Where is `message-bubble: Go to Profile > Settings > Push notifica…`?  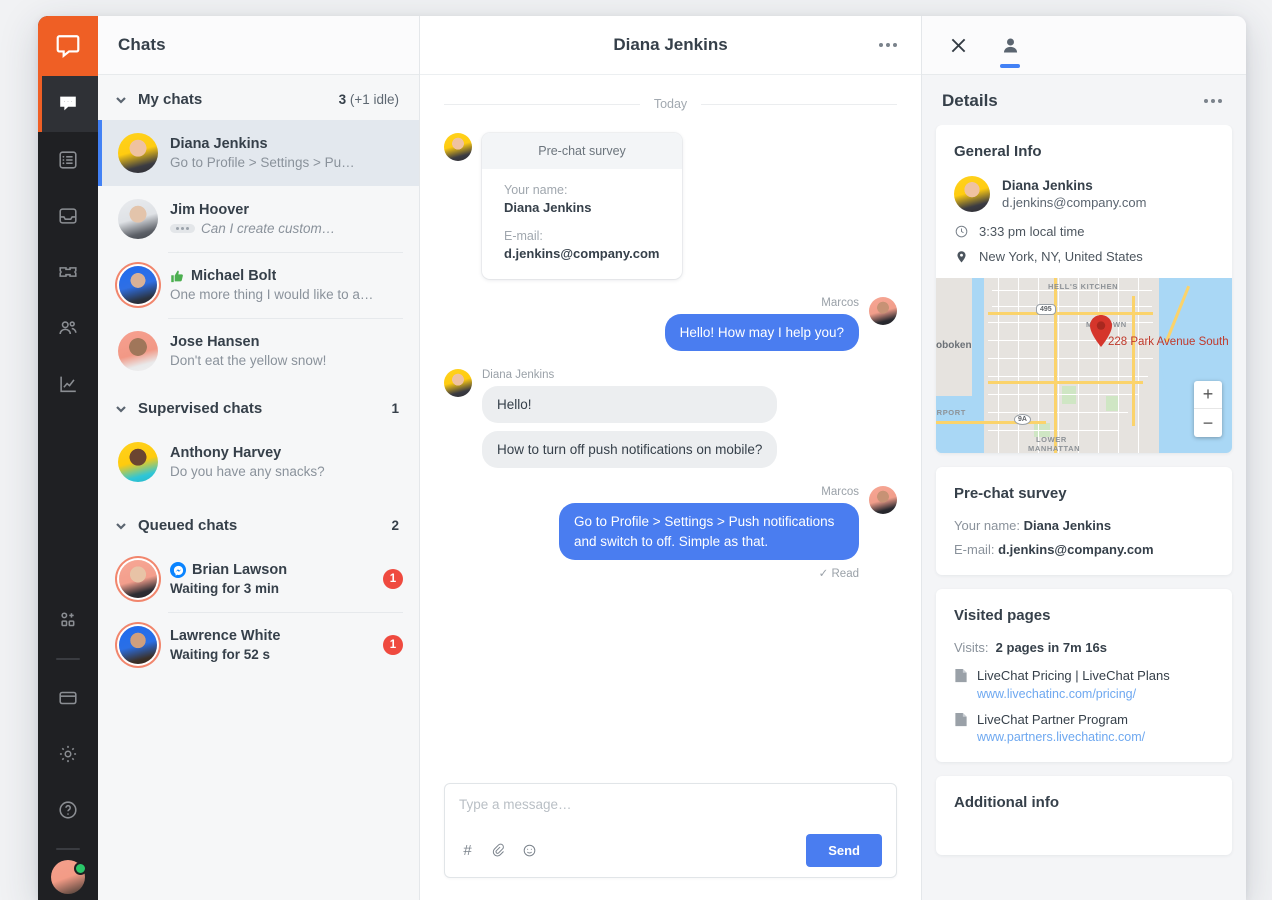
message-bubble: Go to Profile > Settings > Push notifica… is located at coordinates (709, 531).